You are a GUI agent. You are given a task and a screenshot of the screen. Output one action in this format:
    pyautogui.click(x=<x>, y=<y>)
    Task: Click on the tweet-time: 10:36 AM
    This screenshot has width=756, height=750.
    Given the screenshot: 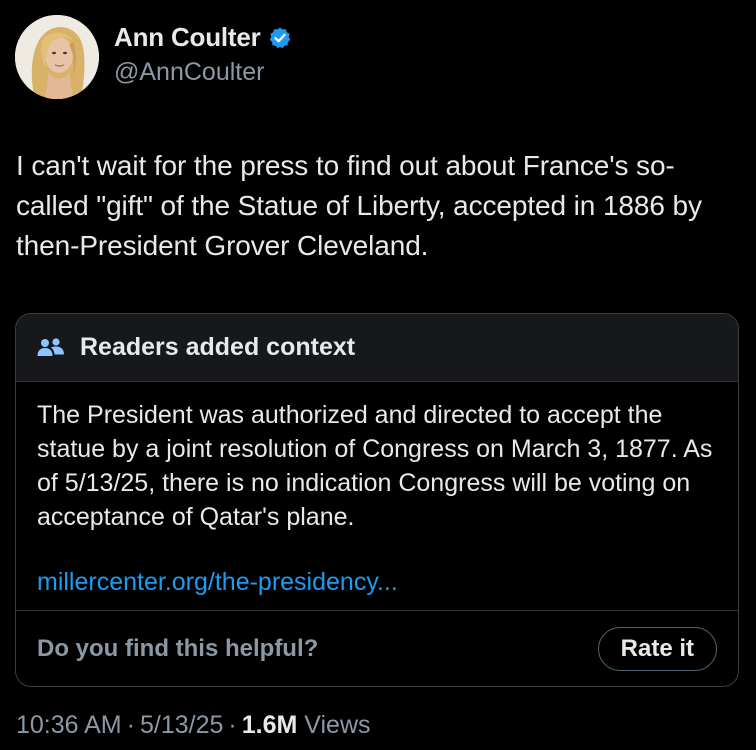 What is the action you would take?
    pyautogui.click(x=69, y=725)
    